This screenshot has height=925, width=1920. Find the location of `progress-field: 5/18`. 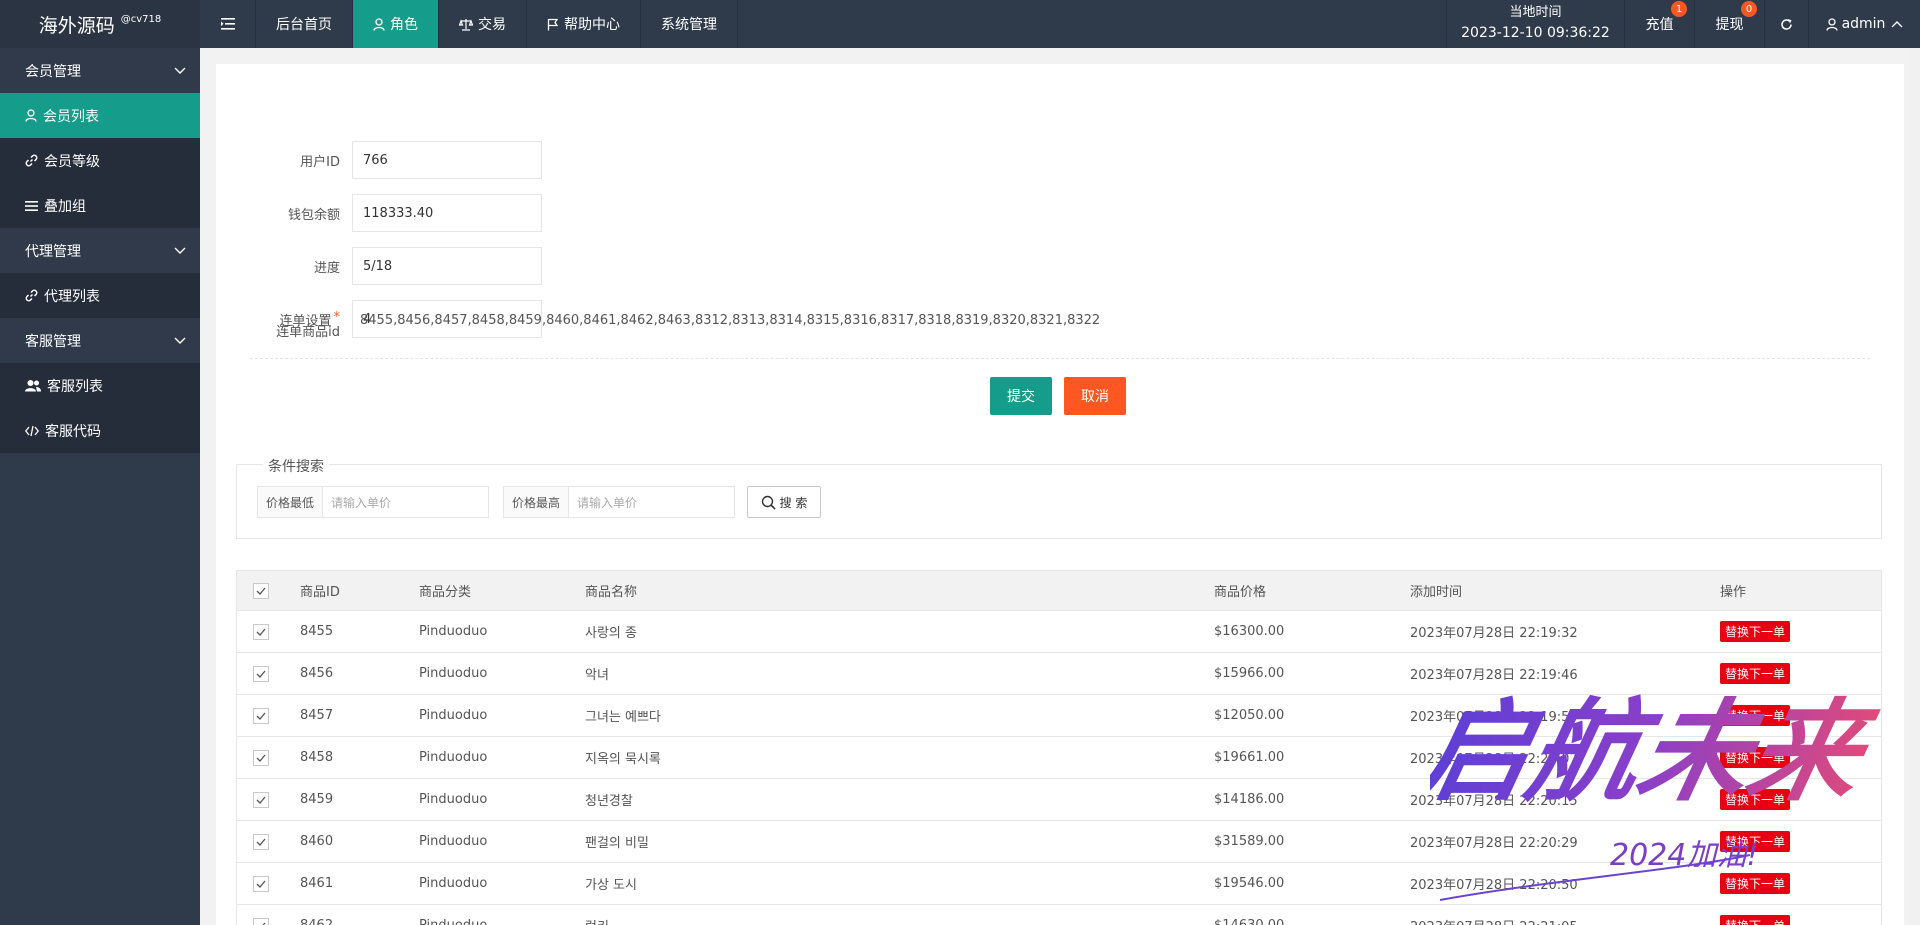

progress-field: 5/18 is located at coordinates (447, 266).